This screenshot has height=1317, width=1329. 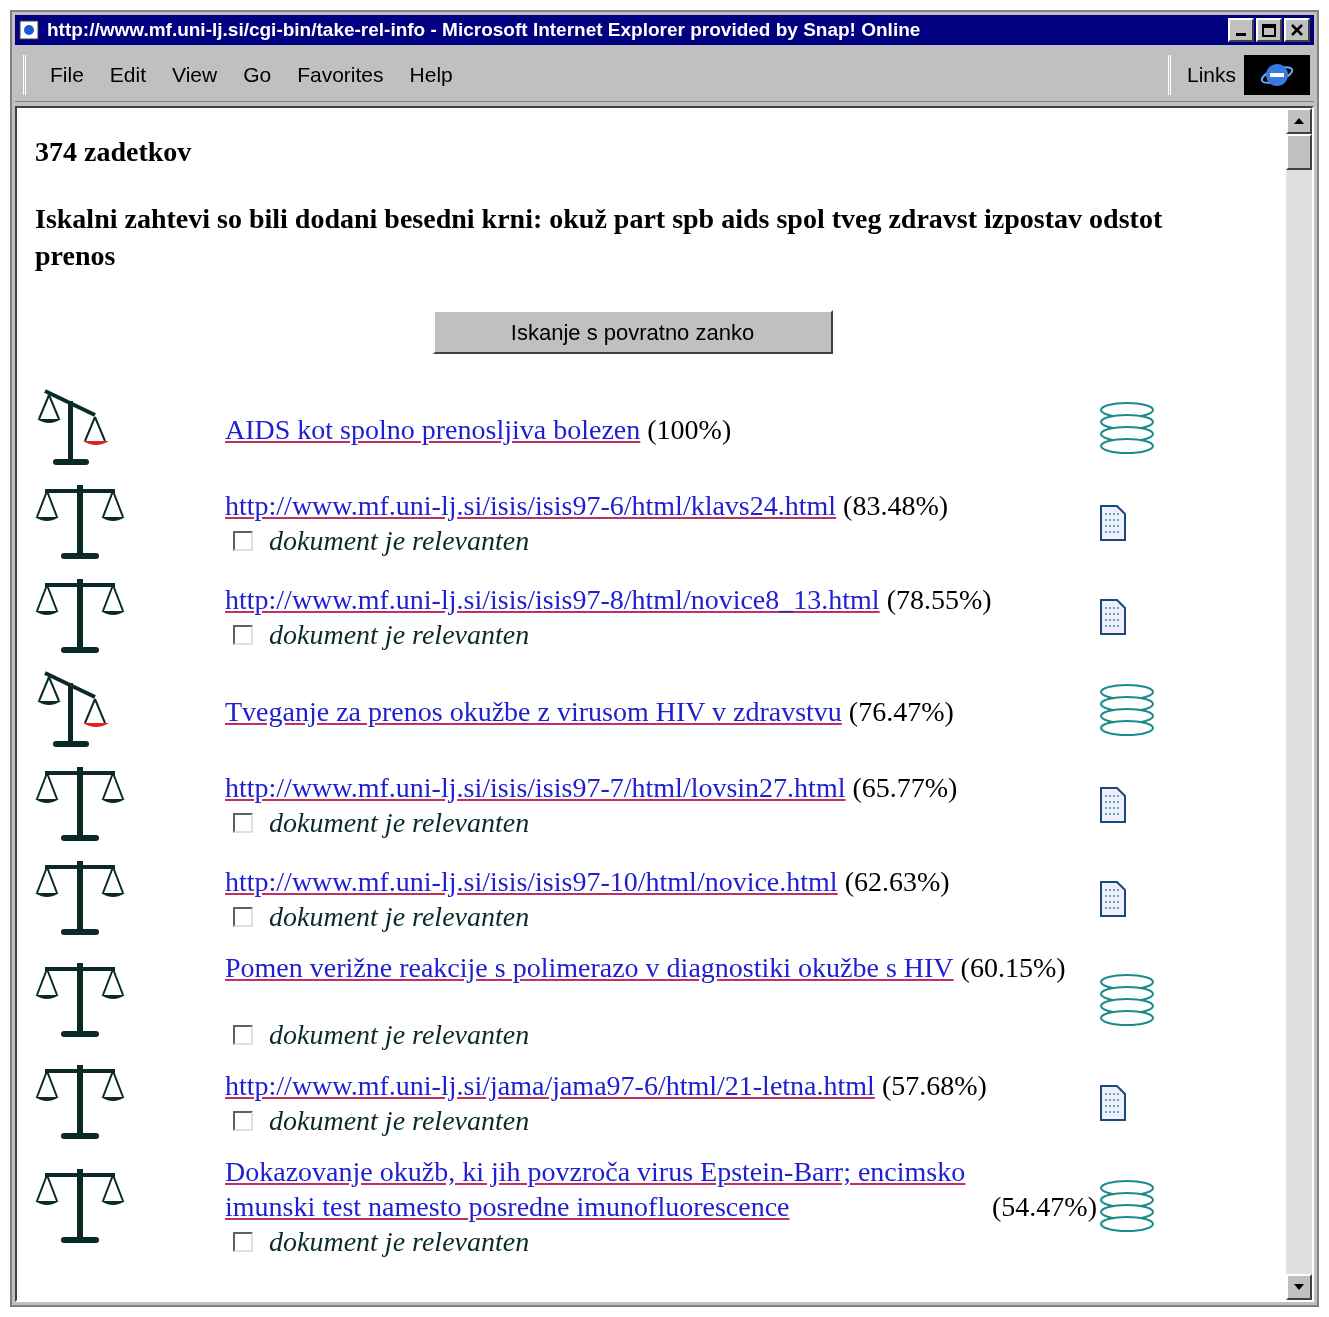 I want to click on feedback-search-button: Iskanje s povratno zanko, so click(x=632, y=332).